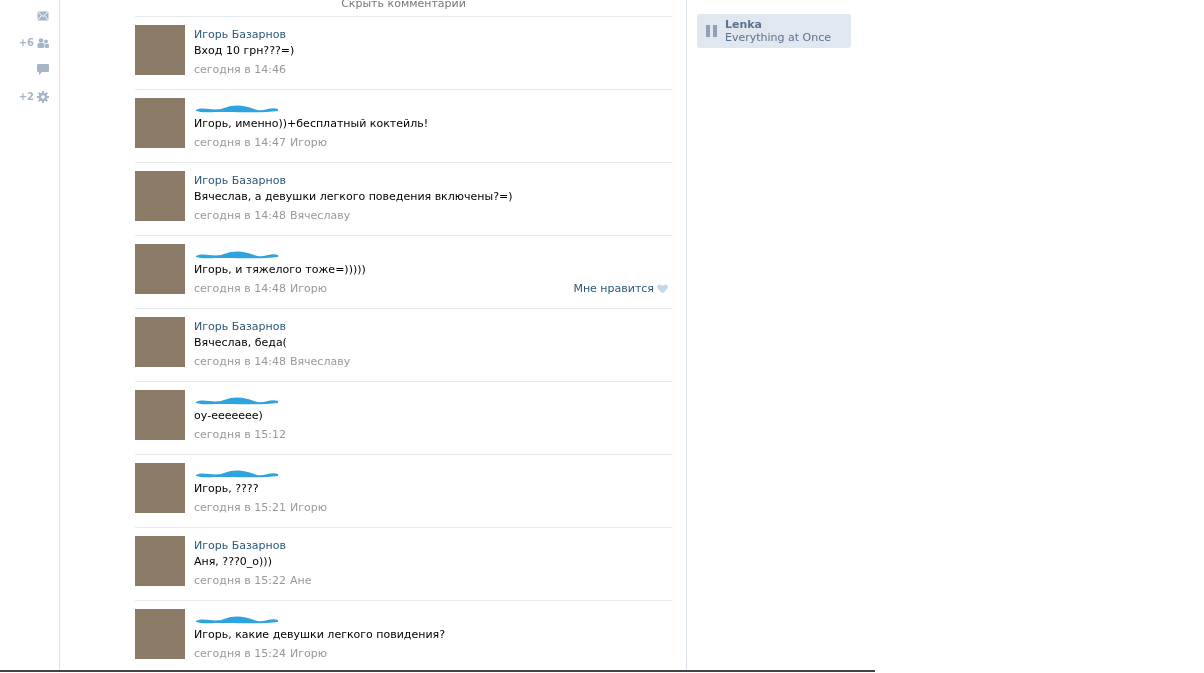  Describe the element at coordinates (622, 288) in the screenshot. I see `like-button: Мне нравится` at that location.